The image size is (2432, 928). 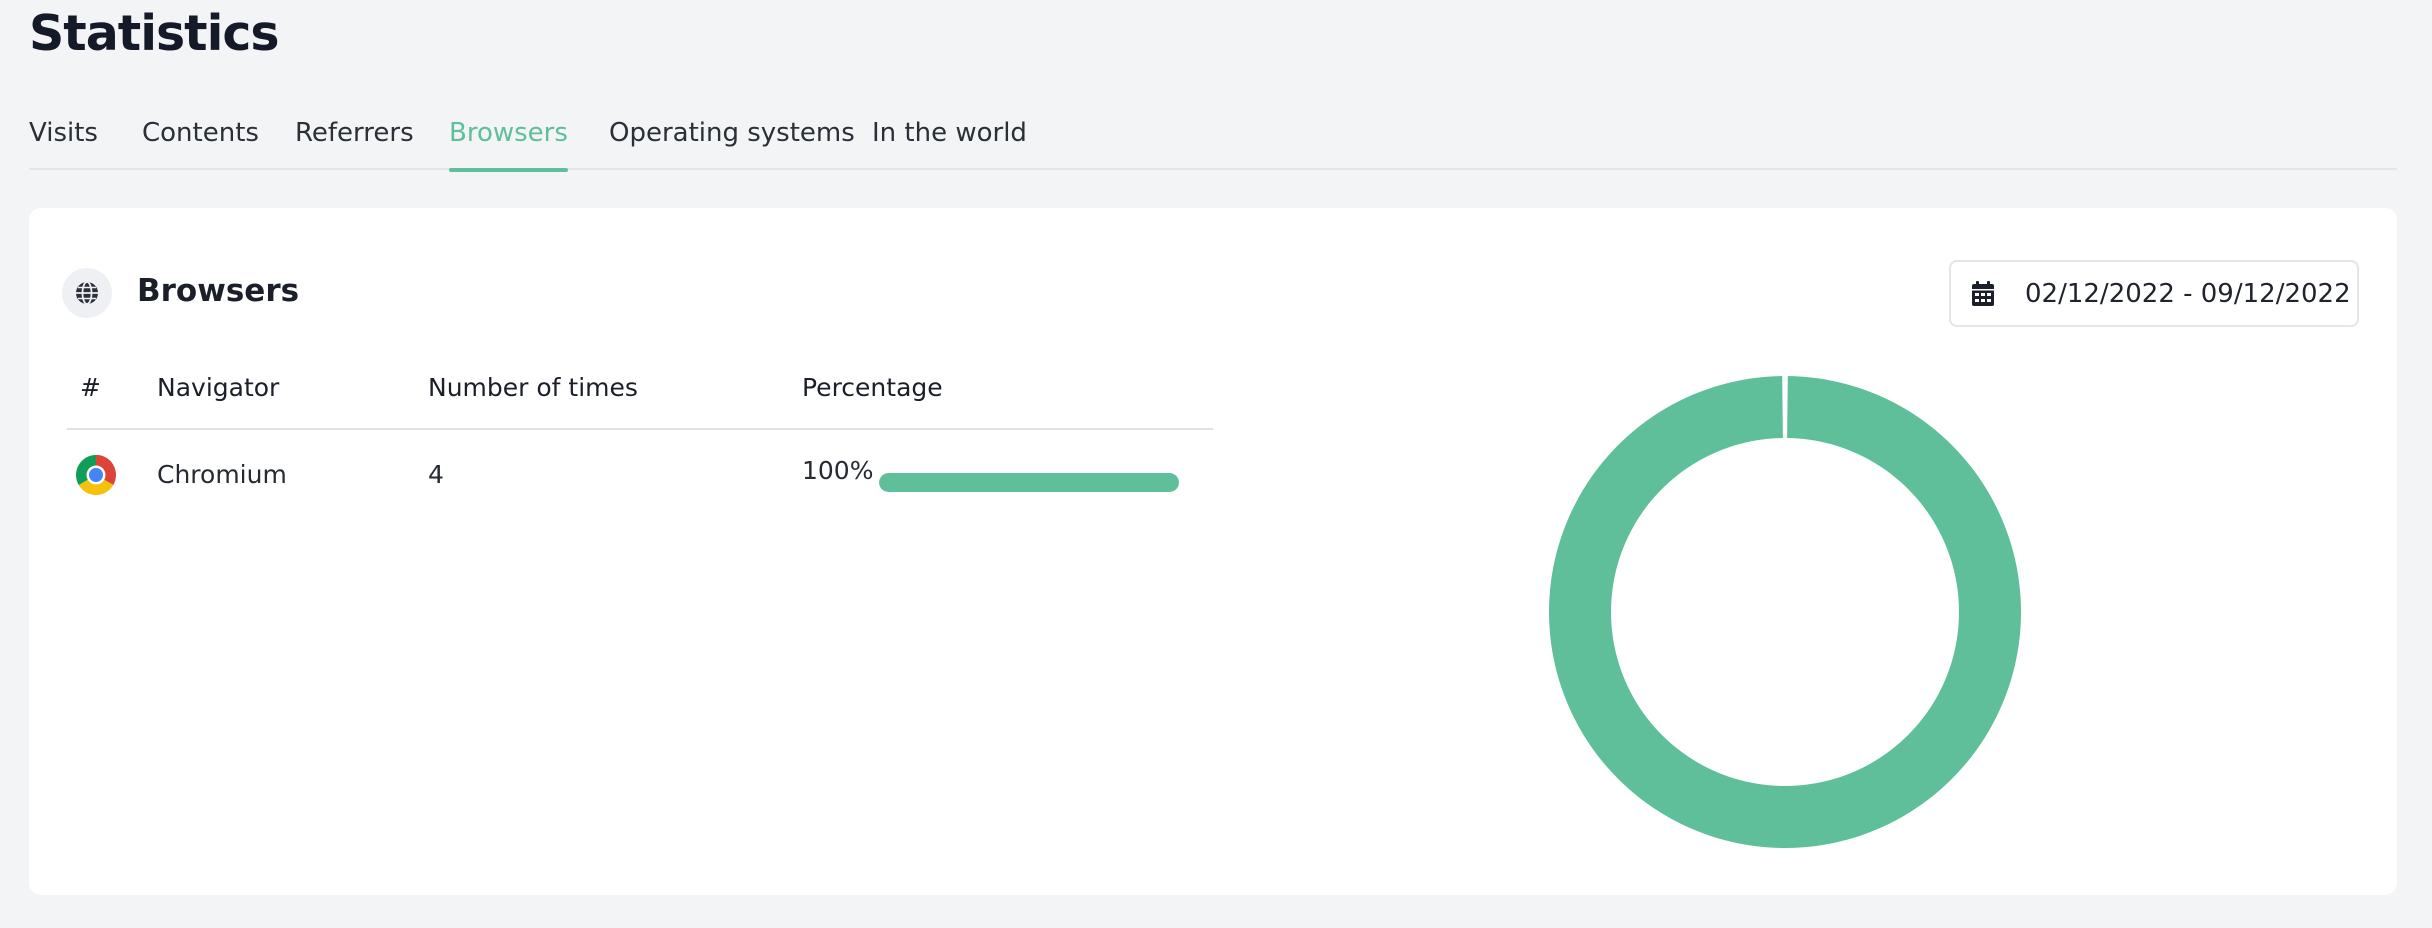 I want to click on tab-visits: Visits, so click(x=63, y=144).